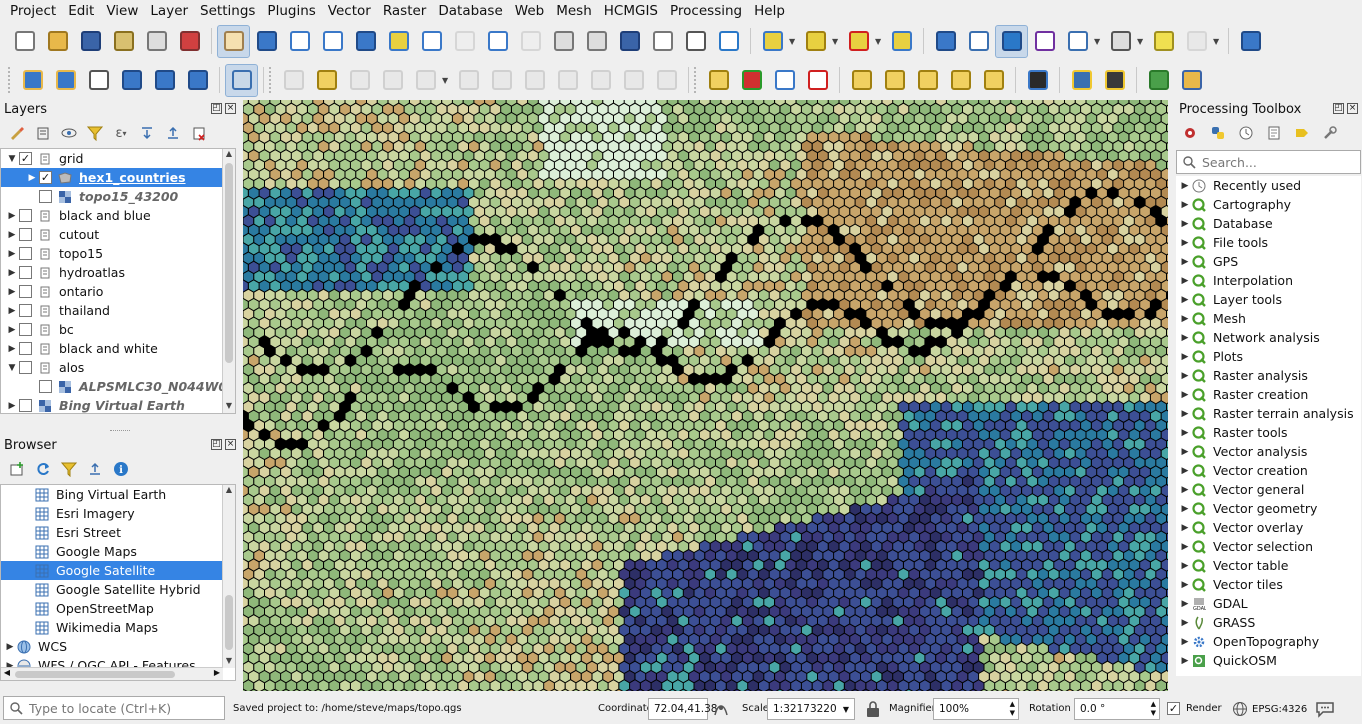 This screenshot has height=724, width=1362. What do you see at coordinates (1191, 80) in the screenshot?
I see `mapping-tool-icon` at bounding box center [1191, 80].